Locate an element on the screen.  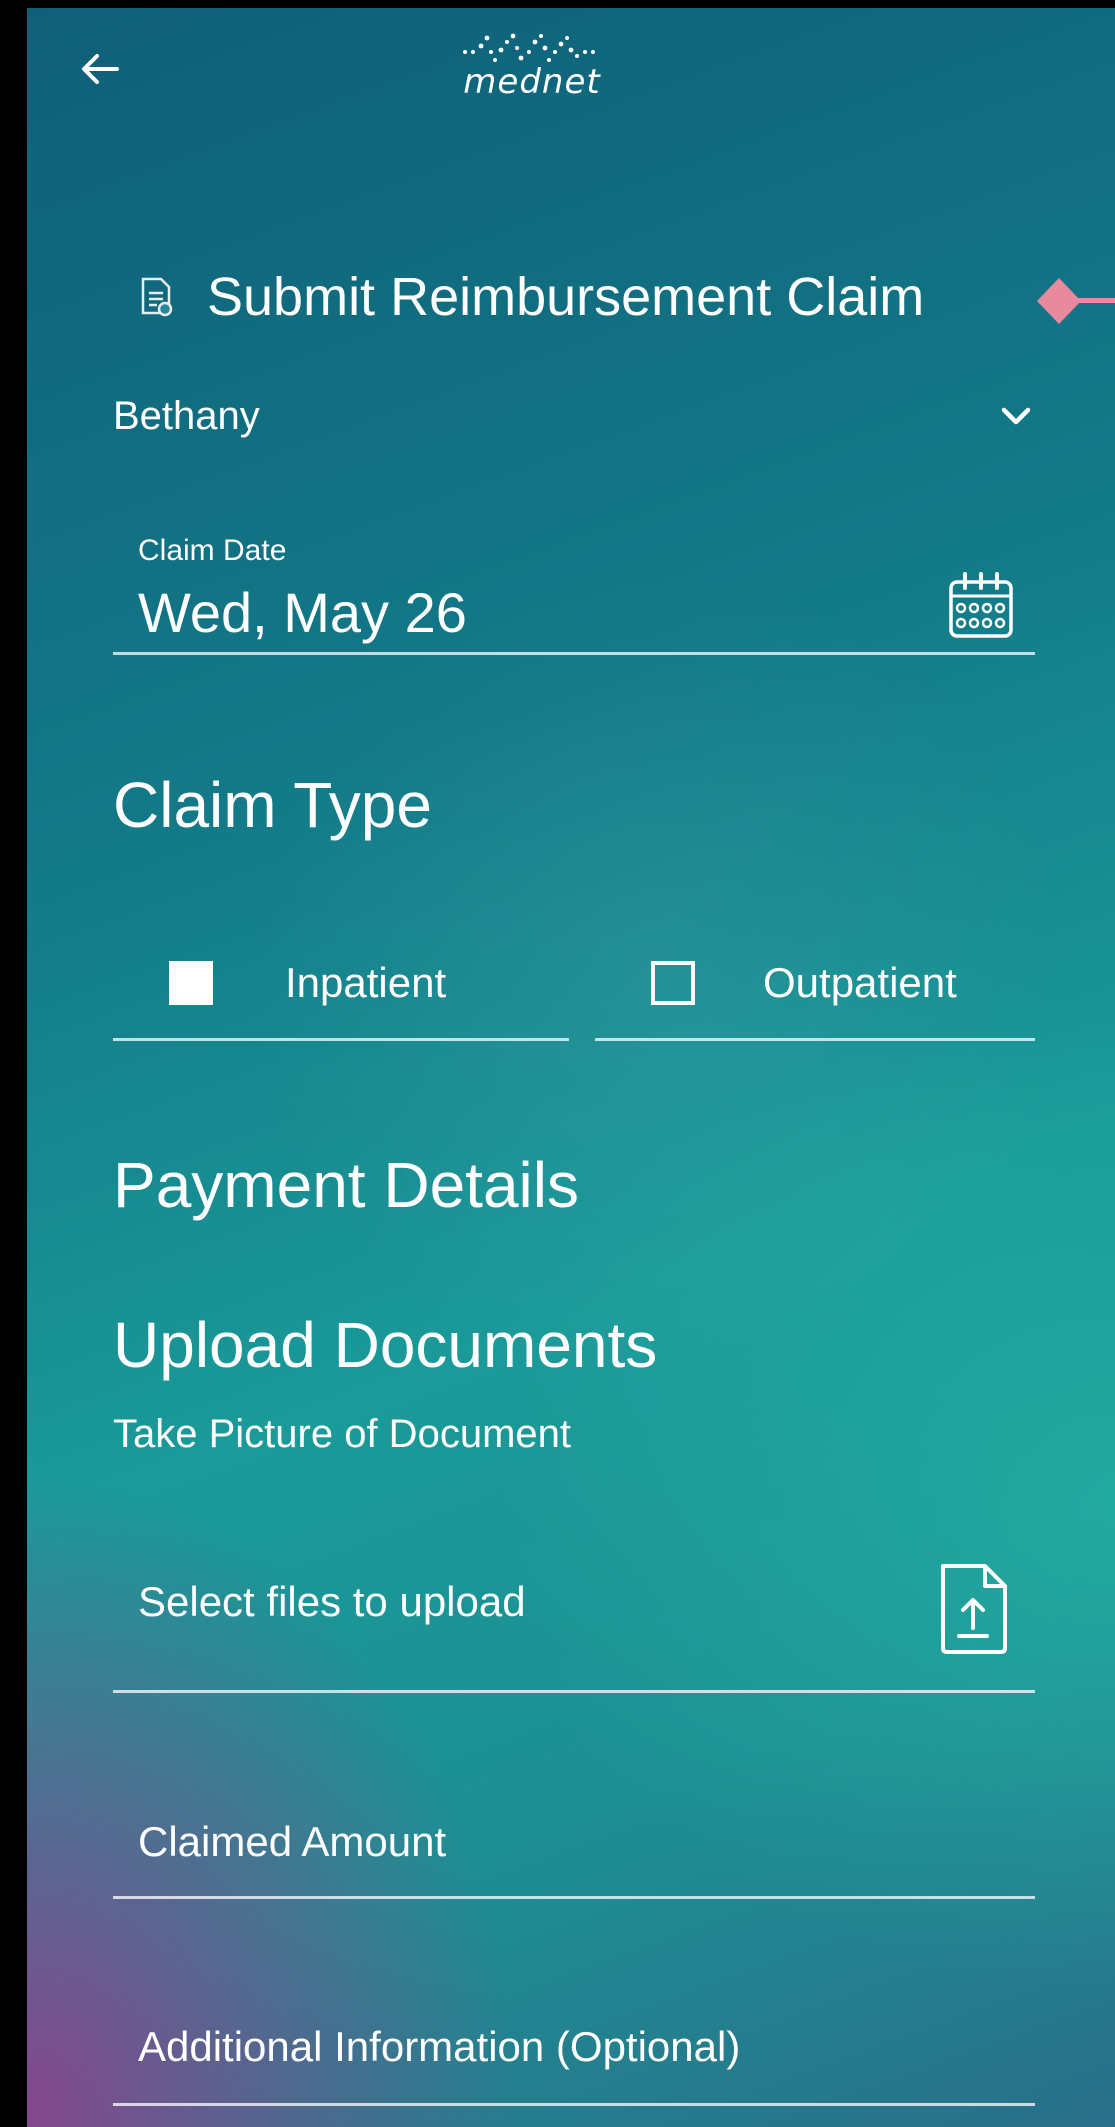
inpatient-label: Inpatient is located at coordinates (366, 982).